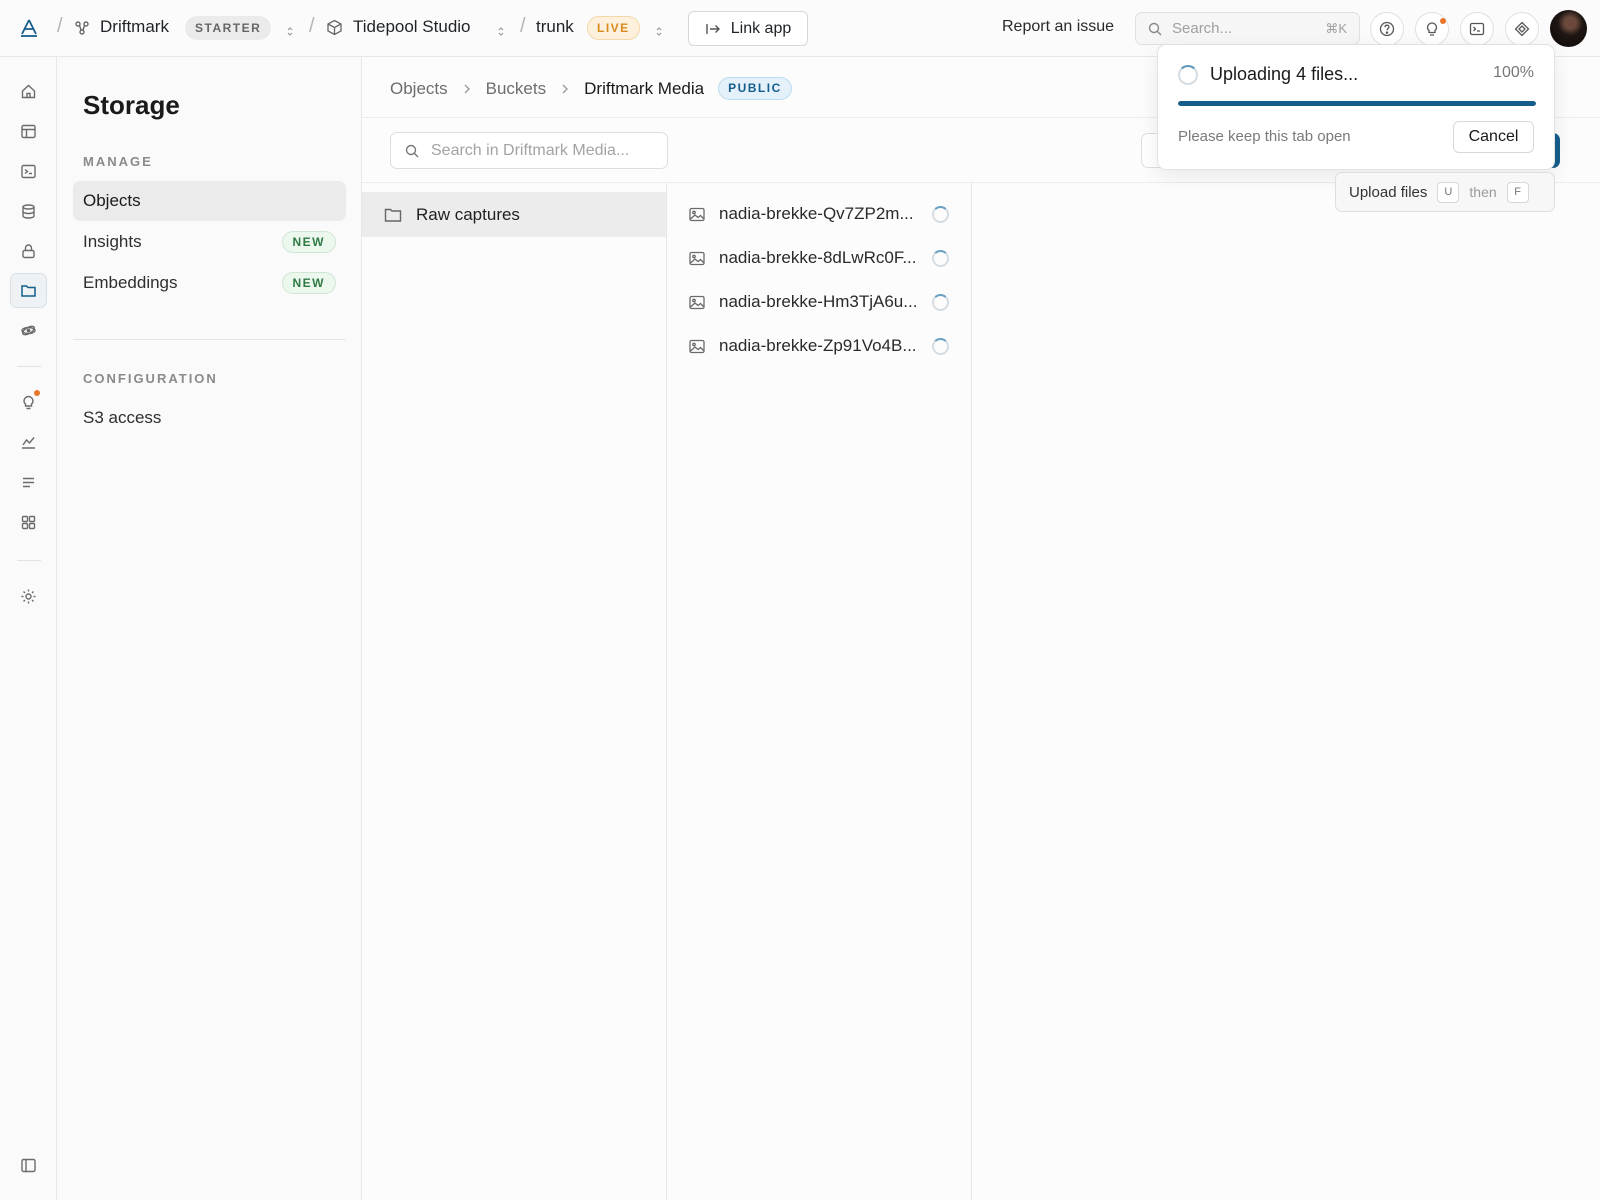 This screenshot has width=1600, height=1200. I want to click on table-icon, so click(28, 131).